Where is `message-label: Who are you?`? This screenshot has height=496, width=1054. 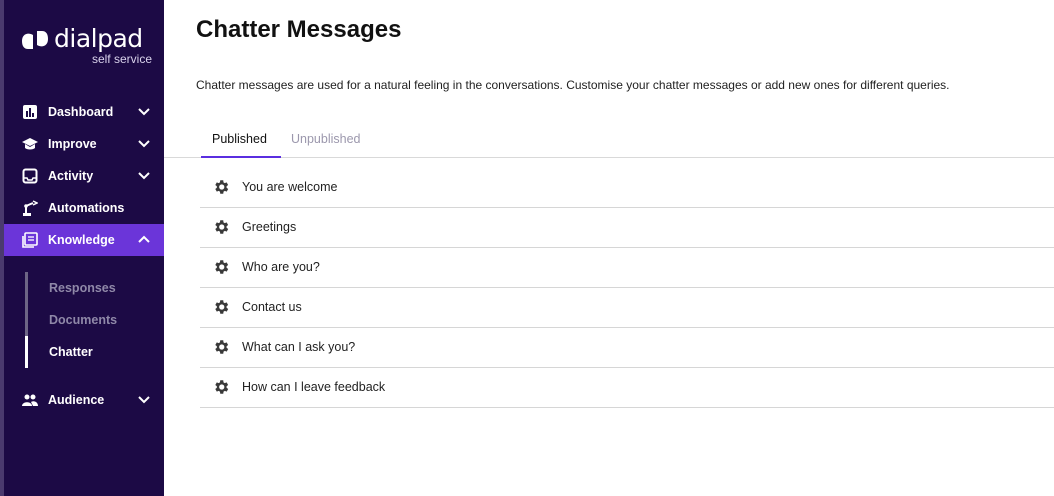 message-label: Who are you? is located at coordinates (281, 267).